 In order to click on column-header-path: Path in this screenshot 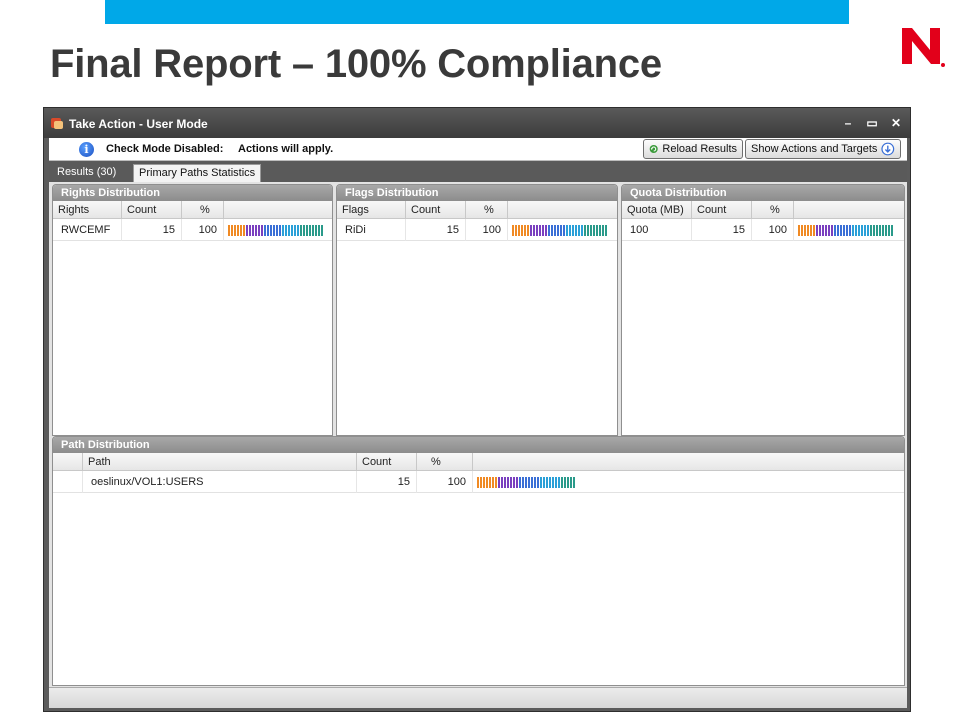, I will do `click(220, 462)`.